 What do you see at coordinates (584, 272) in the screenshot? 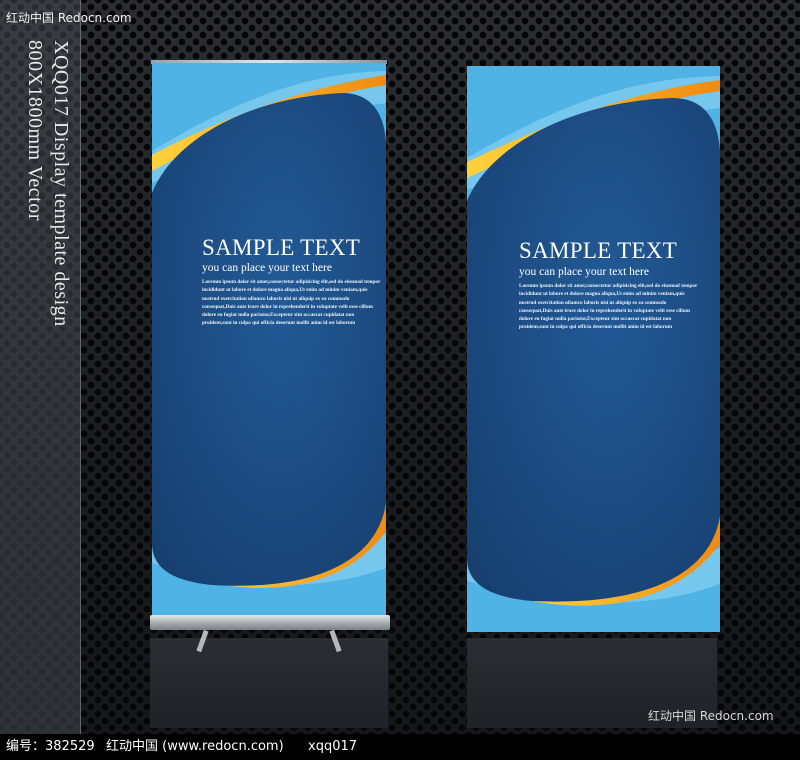
I see `banner-right-subtitle: you can place your text here` at bounding box center [584, 272].